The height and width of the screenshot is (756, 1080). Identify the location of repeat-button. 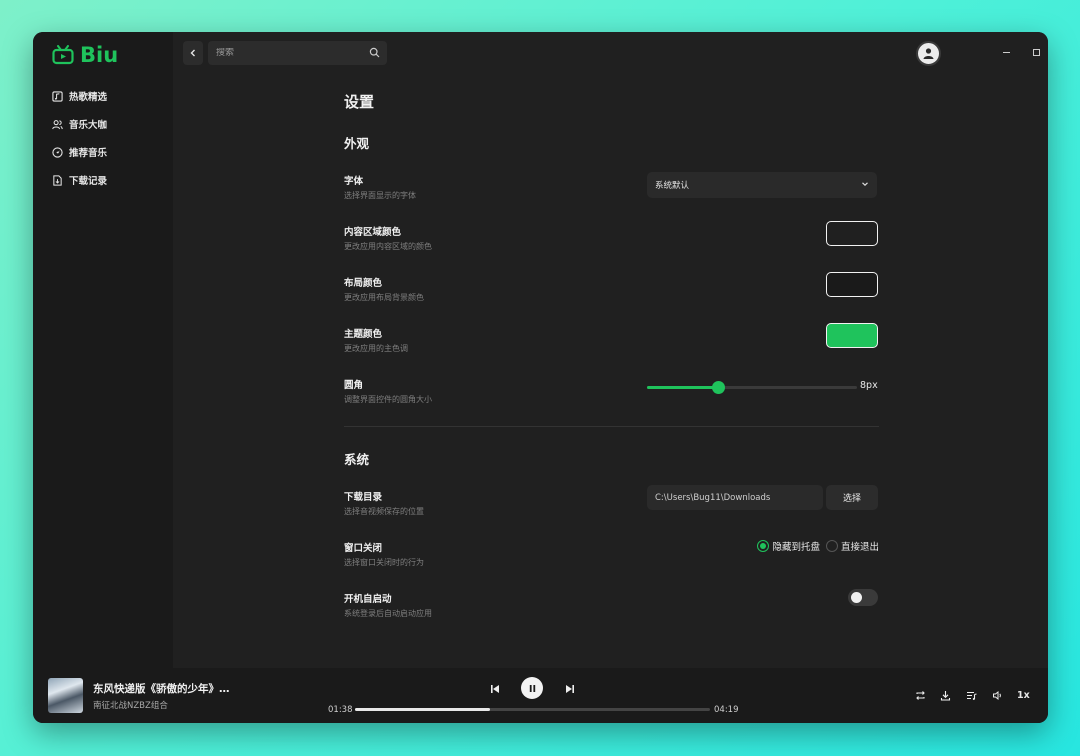
(920, 695).